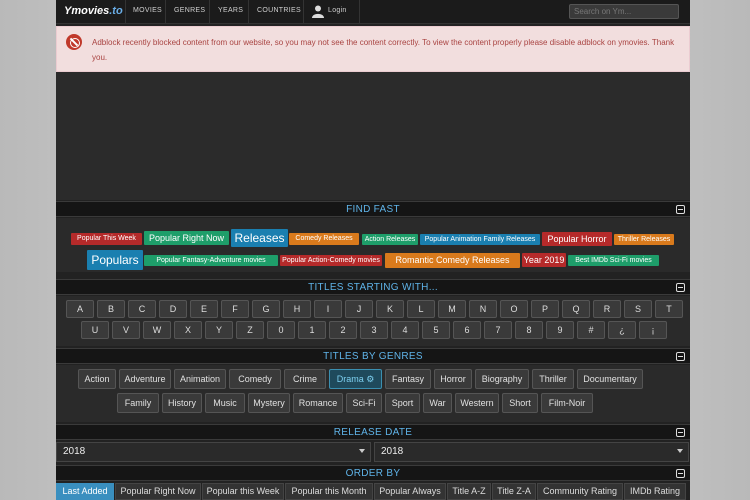 This screenshot has width=750, height=500. I want to click on find-fast-tag: Thriller Releases, so click(644, 239).